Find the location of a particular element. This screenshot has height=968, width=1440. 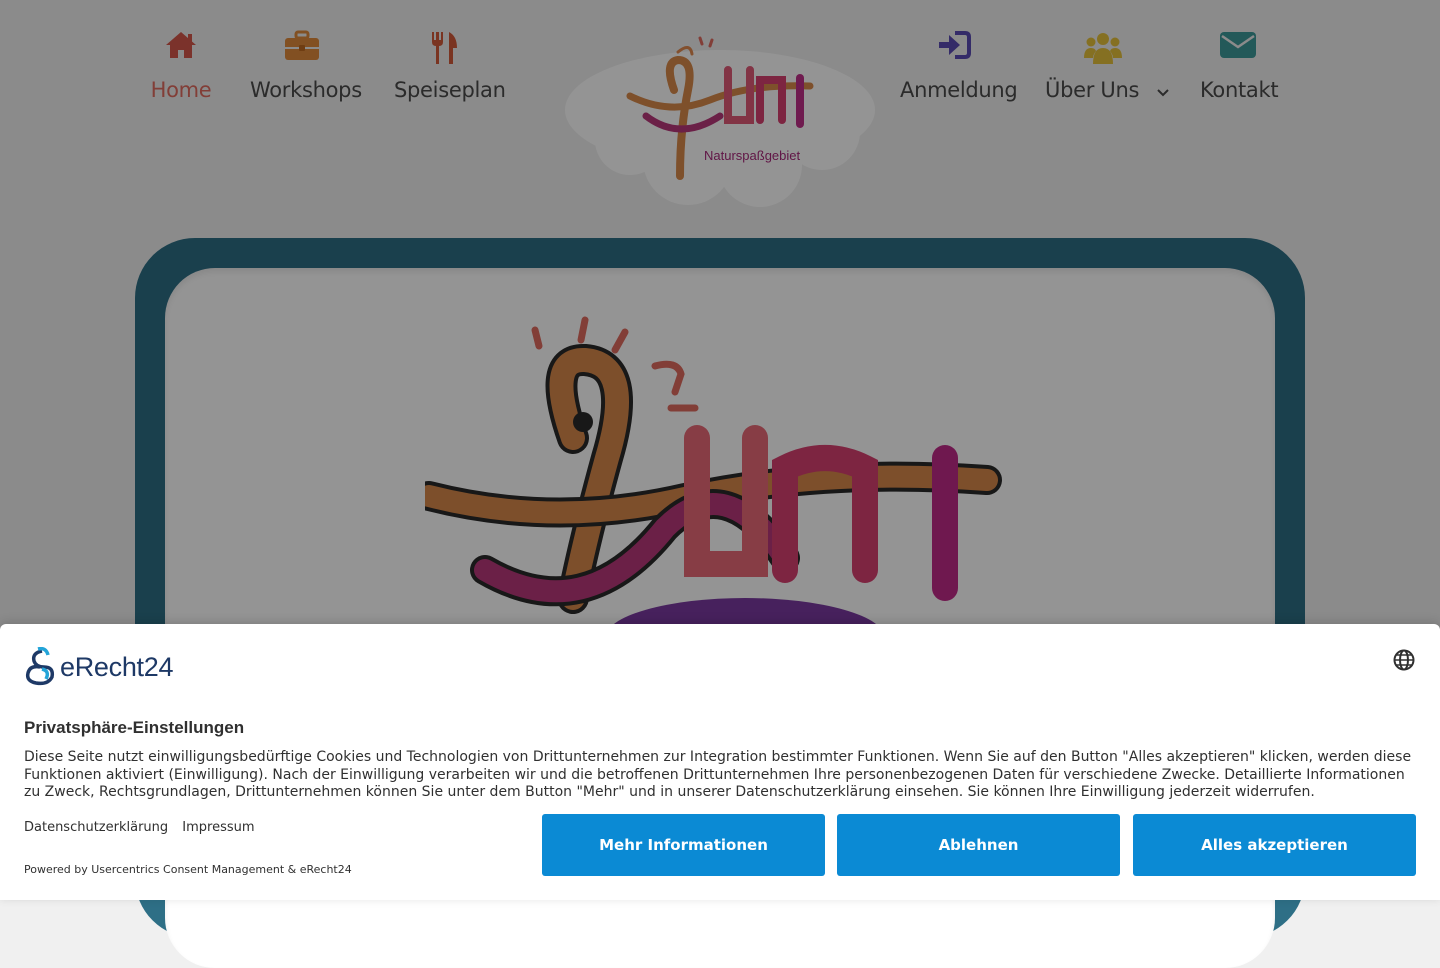

globe-icon is located at coordinates (1404, 660).